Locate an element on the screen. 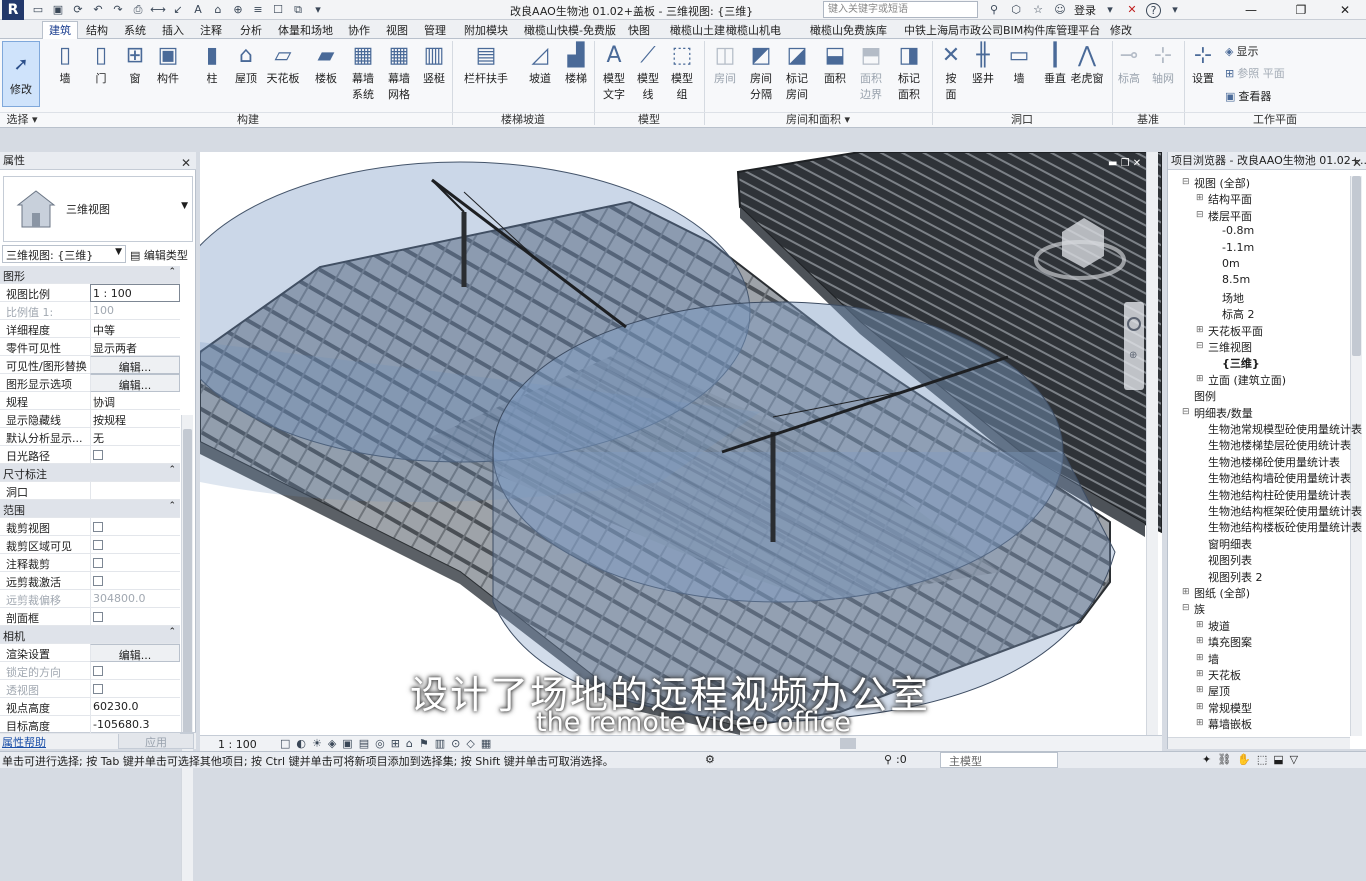 Image resolution: width=1366 pixels, height=881 pixels. tab-4: 注释 is located at coordinates (211, 30).